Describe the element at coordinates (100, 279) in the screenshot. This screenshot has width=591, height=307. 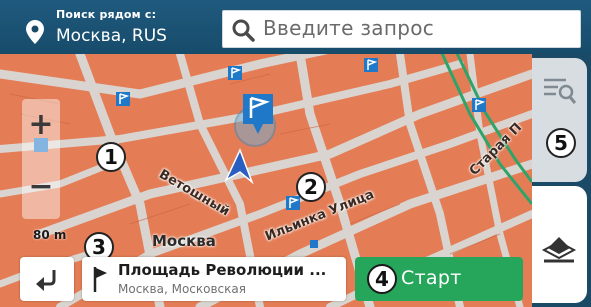
I see `destination-flag-icon` at that location.